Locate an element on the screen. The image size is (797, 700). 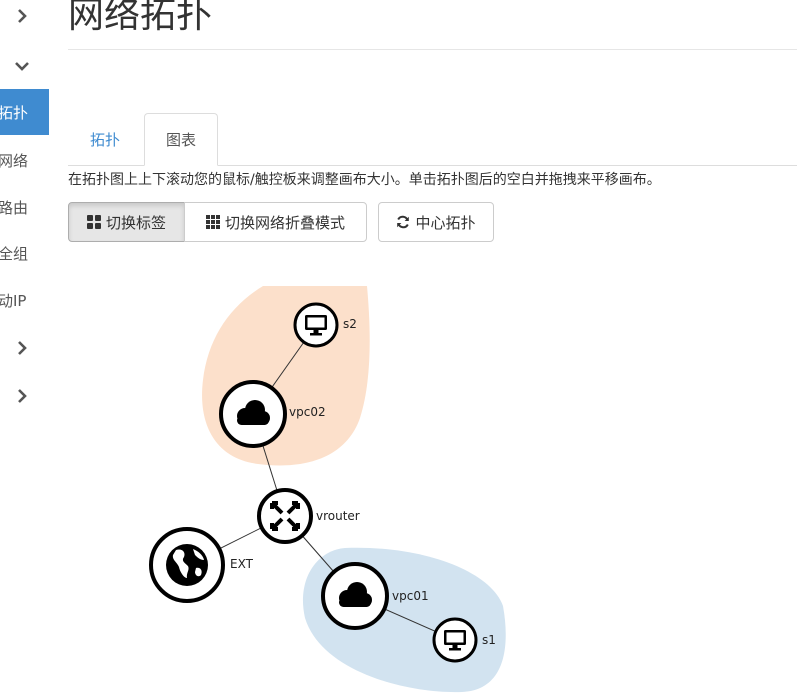
globe-icon is located at coordinates (187, 565).